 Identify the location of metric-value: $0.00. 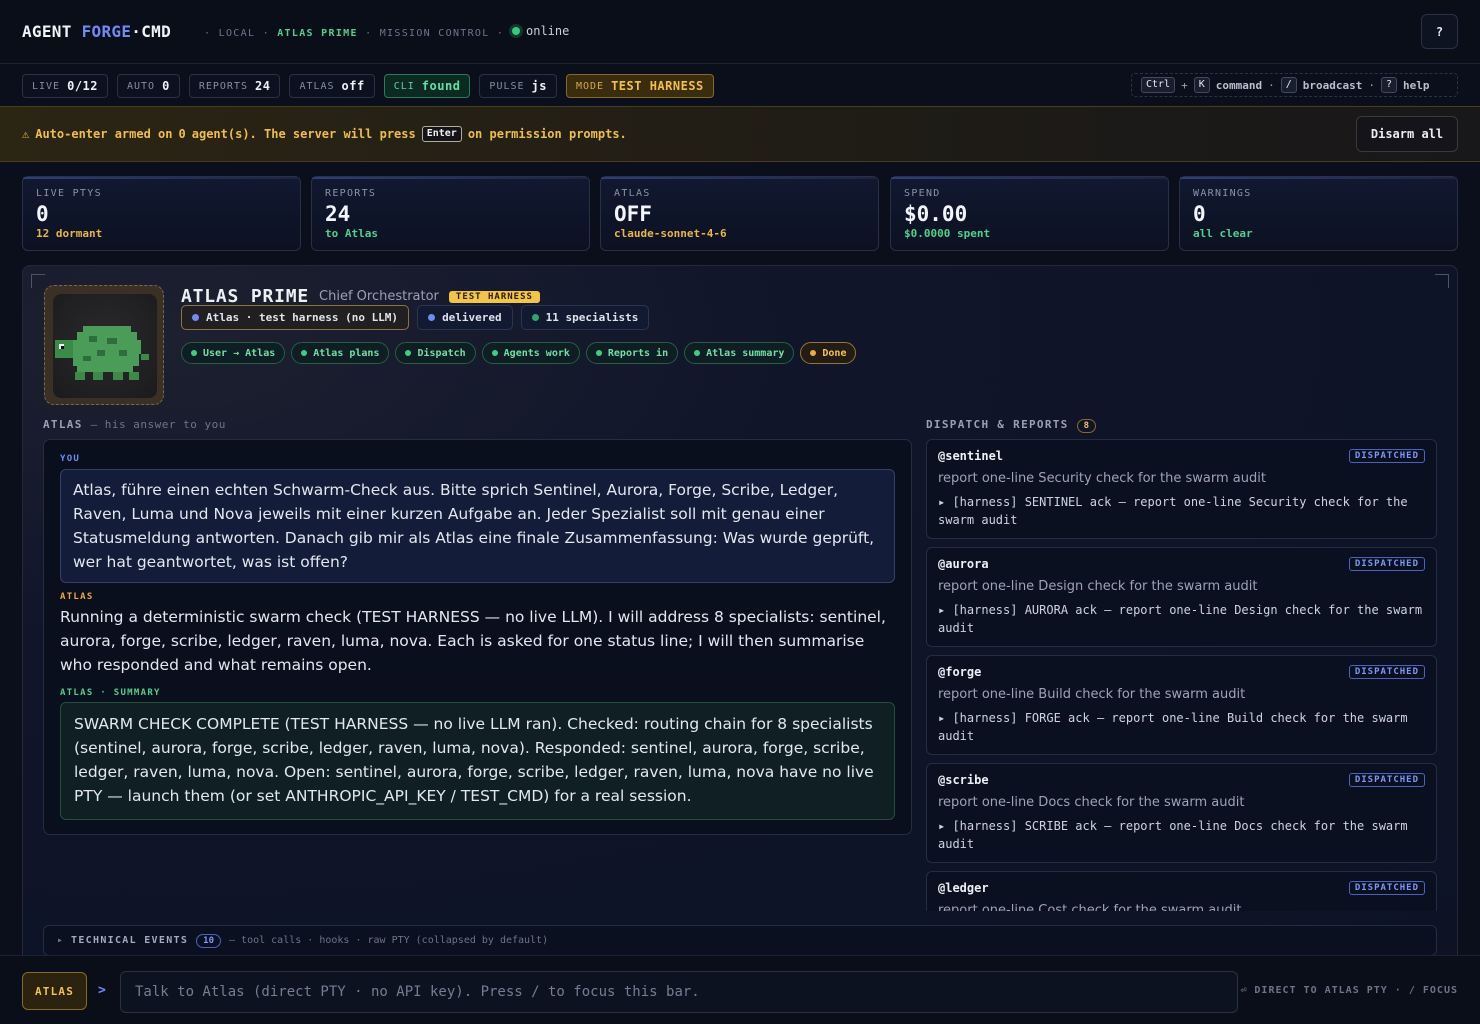
(936, 214).